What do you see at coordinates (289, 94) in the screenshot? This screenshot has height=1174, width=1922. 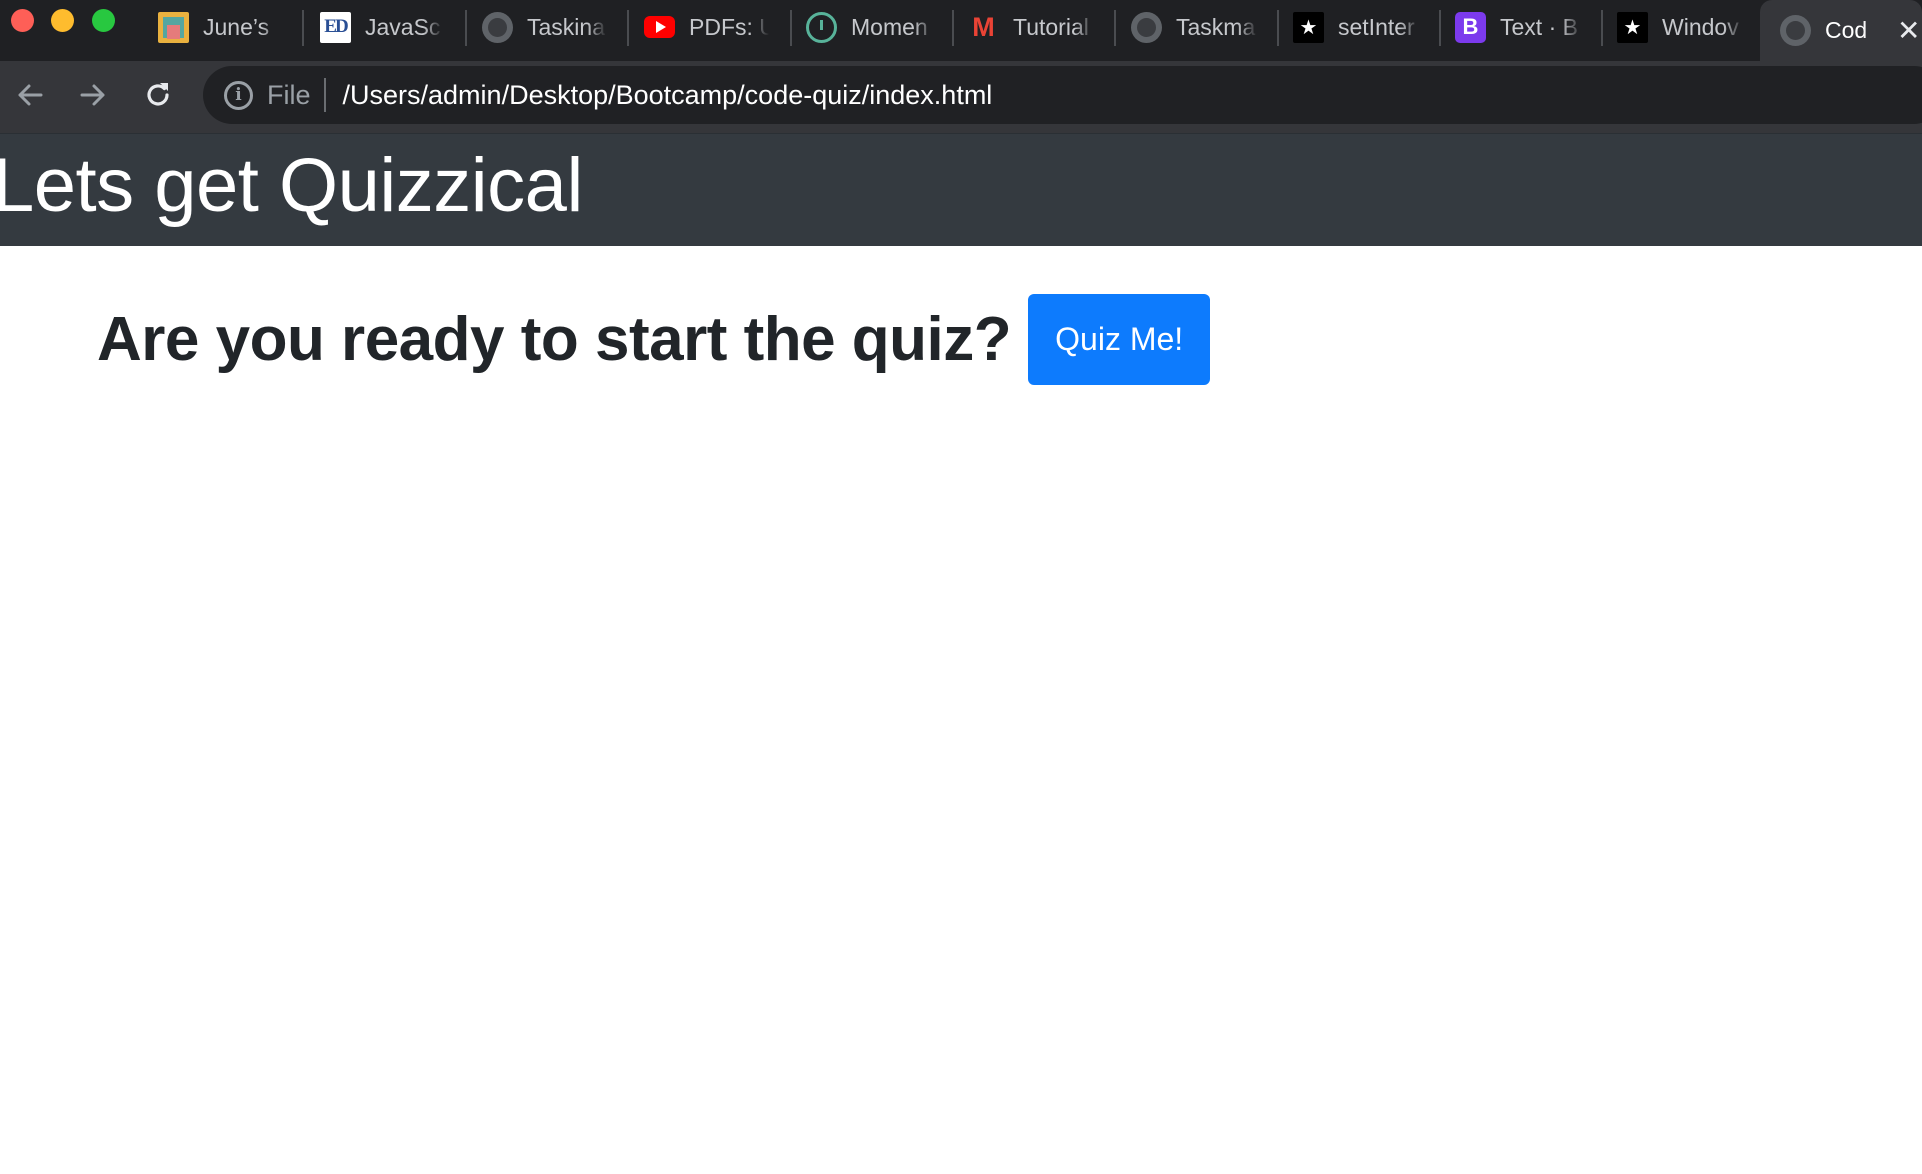 I see `scheme-label: File` at bounding box center [289, 94].